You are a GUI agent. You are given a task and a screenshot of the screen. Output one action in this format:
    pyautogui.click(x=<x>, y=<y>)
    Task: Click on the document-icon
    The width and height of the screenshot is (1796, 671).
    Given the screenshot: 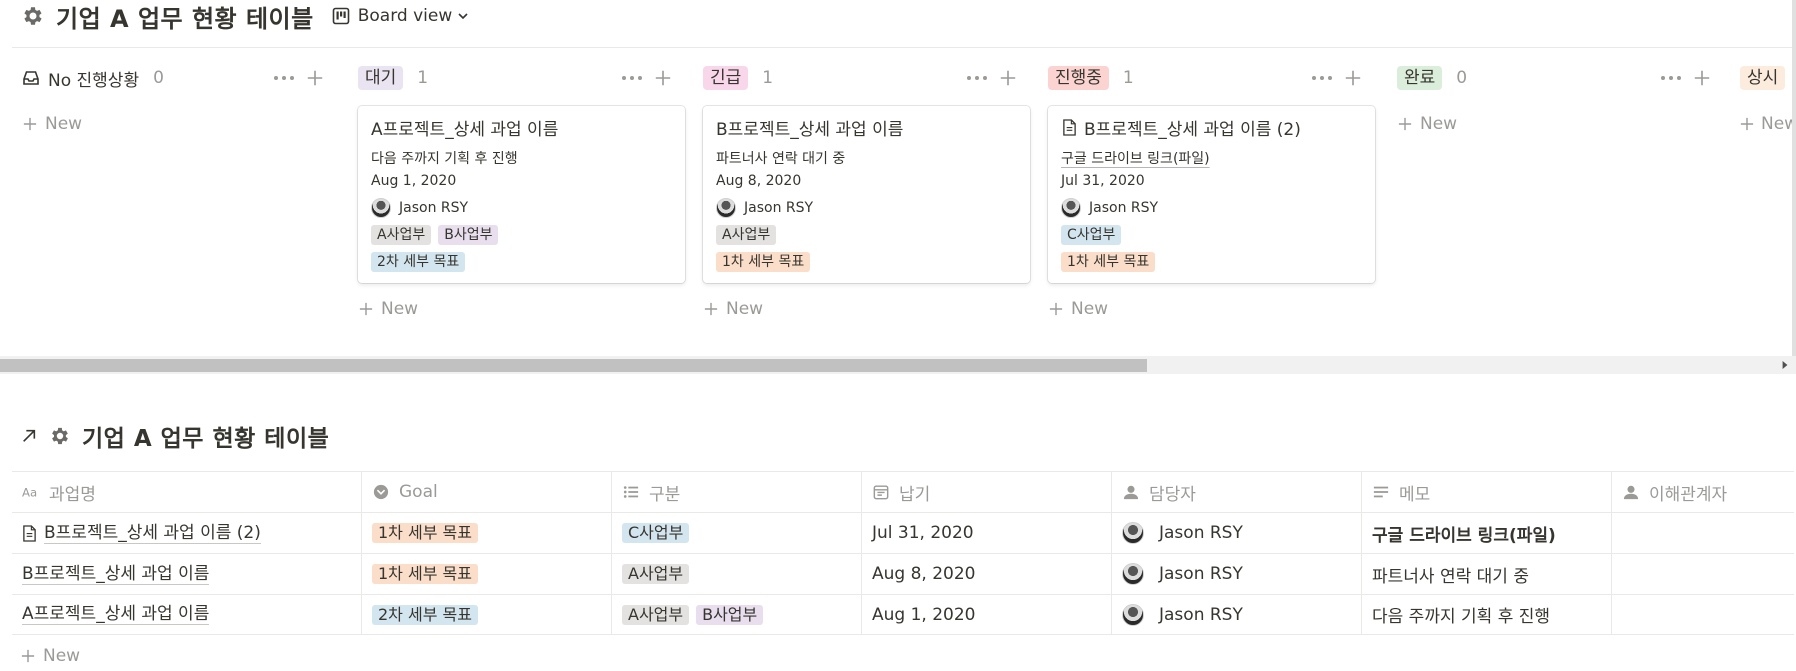 What is the action you would take?
    pyautogui.click(x=29, y=533)
    